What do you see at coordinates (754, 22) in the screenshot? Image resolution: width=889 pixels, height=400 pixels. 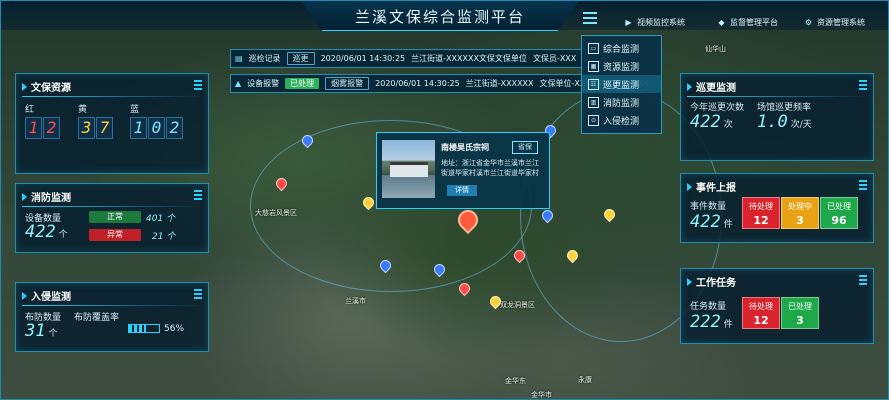 I see `nav-label: 监督管理平台` at bounding box center [754, 22].